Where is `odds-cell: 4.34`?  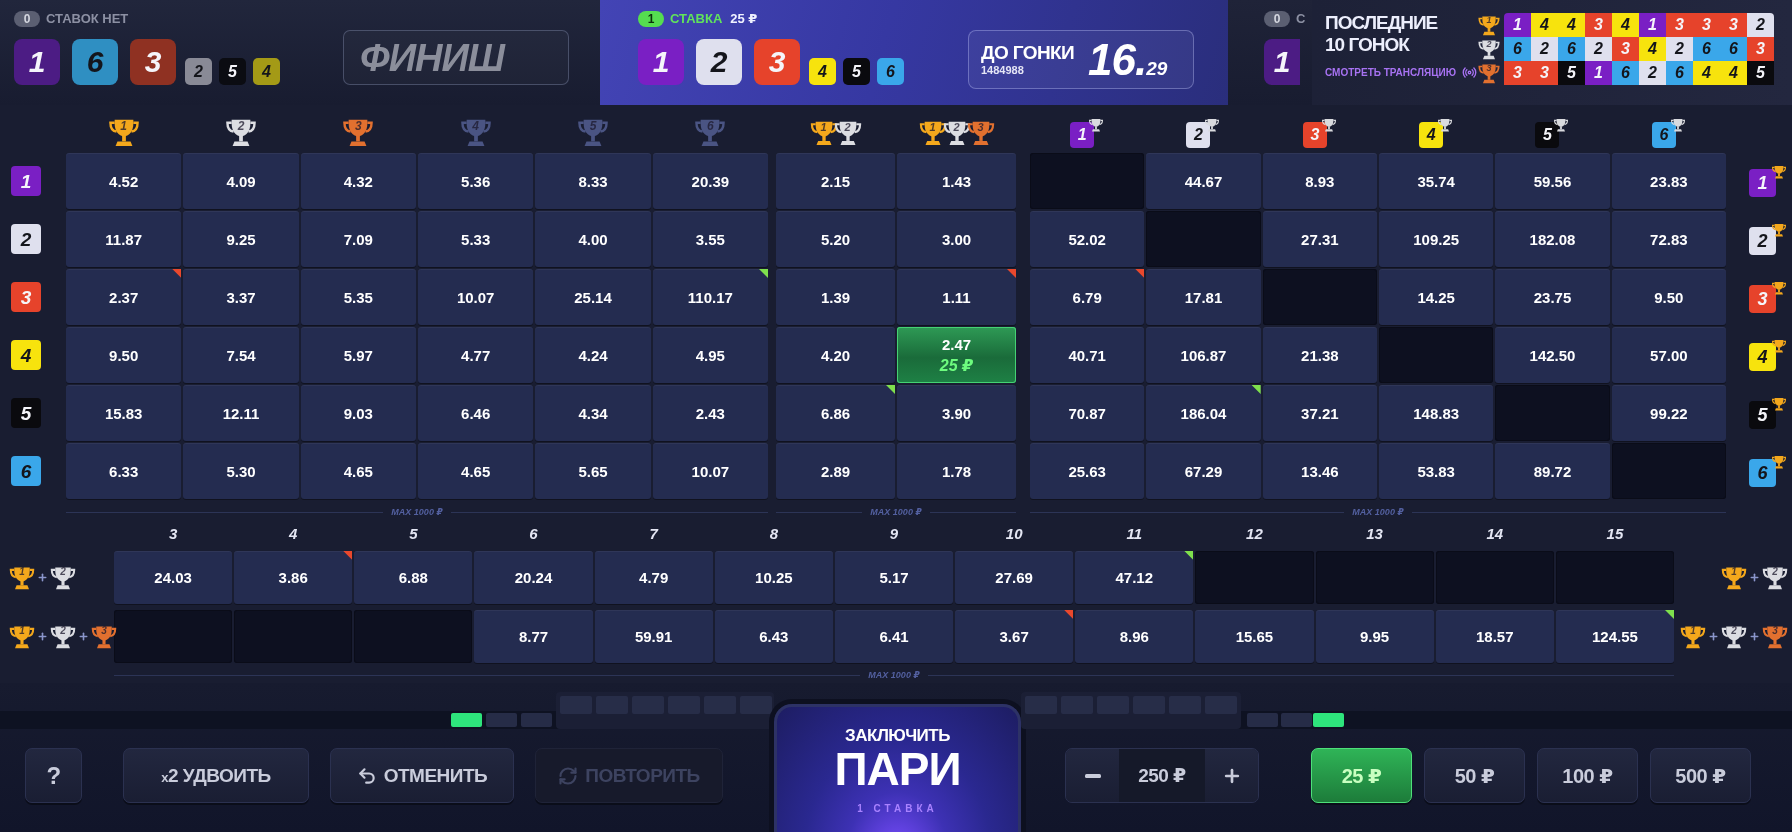
odds-cell: 4.34 is located at coordinates (593, 413).